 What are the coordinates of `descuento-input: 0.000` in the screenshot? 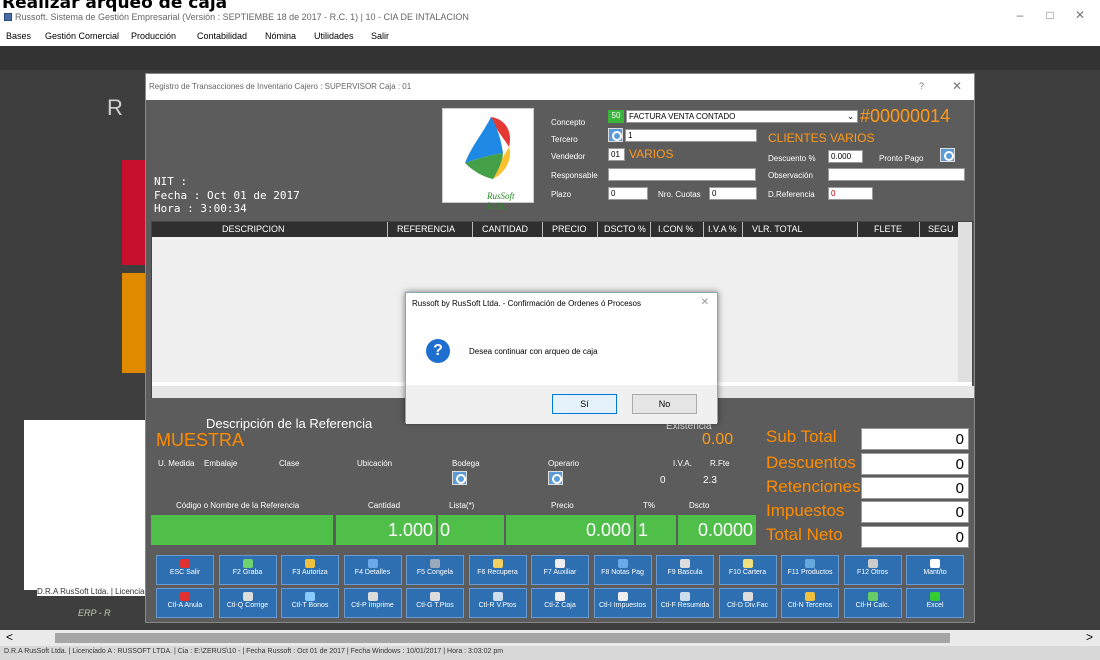 It's located at (845, 156).